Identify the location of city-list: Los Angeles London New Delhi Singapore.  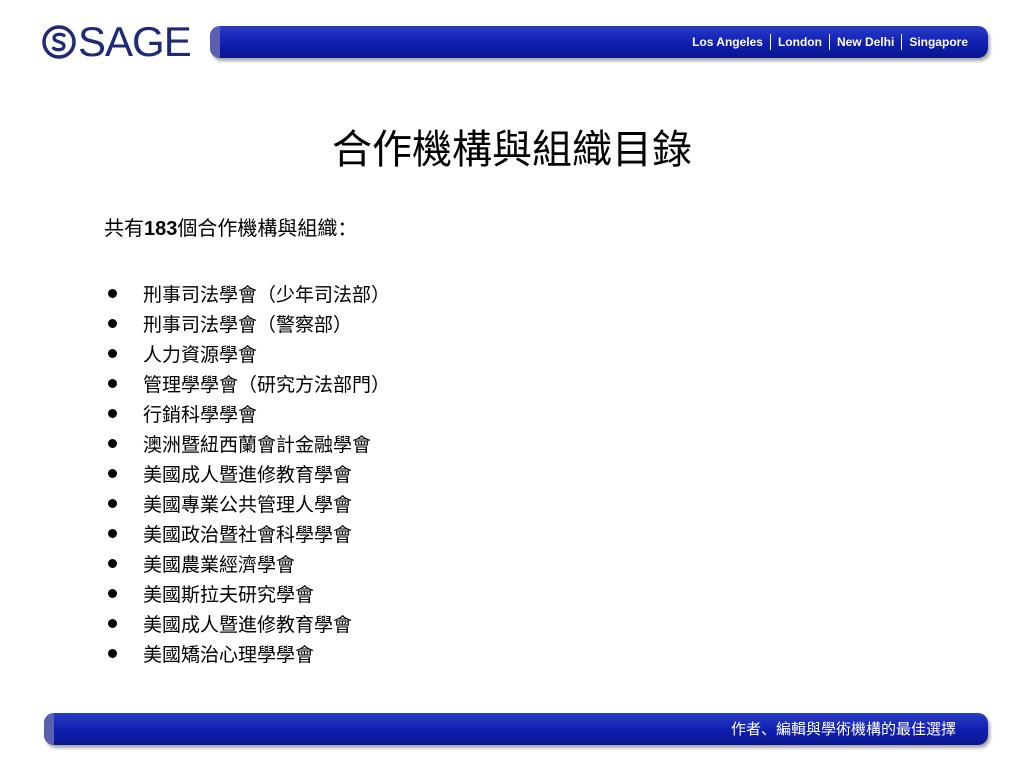
(830, 42).